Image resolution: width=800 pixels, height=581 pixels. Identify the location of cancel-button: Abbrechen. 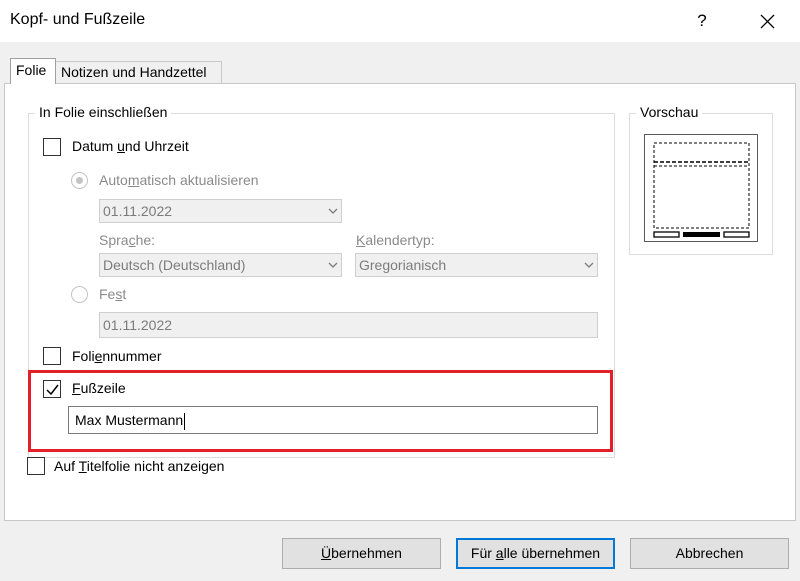
(709, 553).